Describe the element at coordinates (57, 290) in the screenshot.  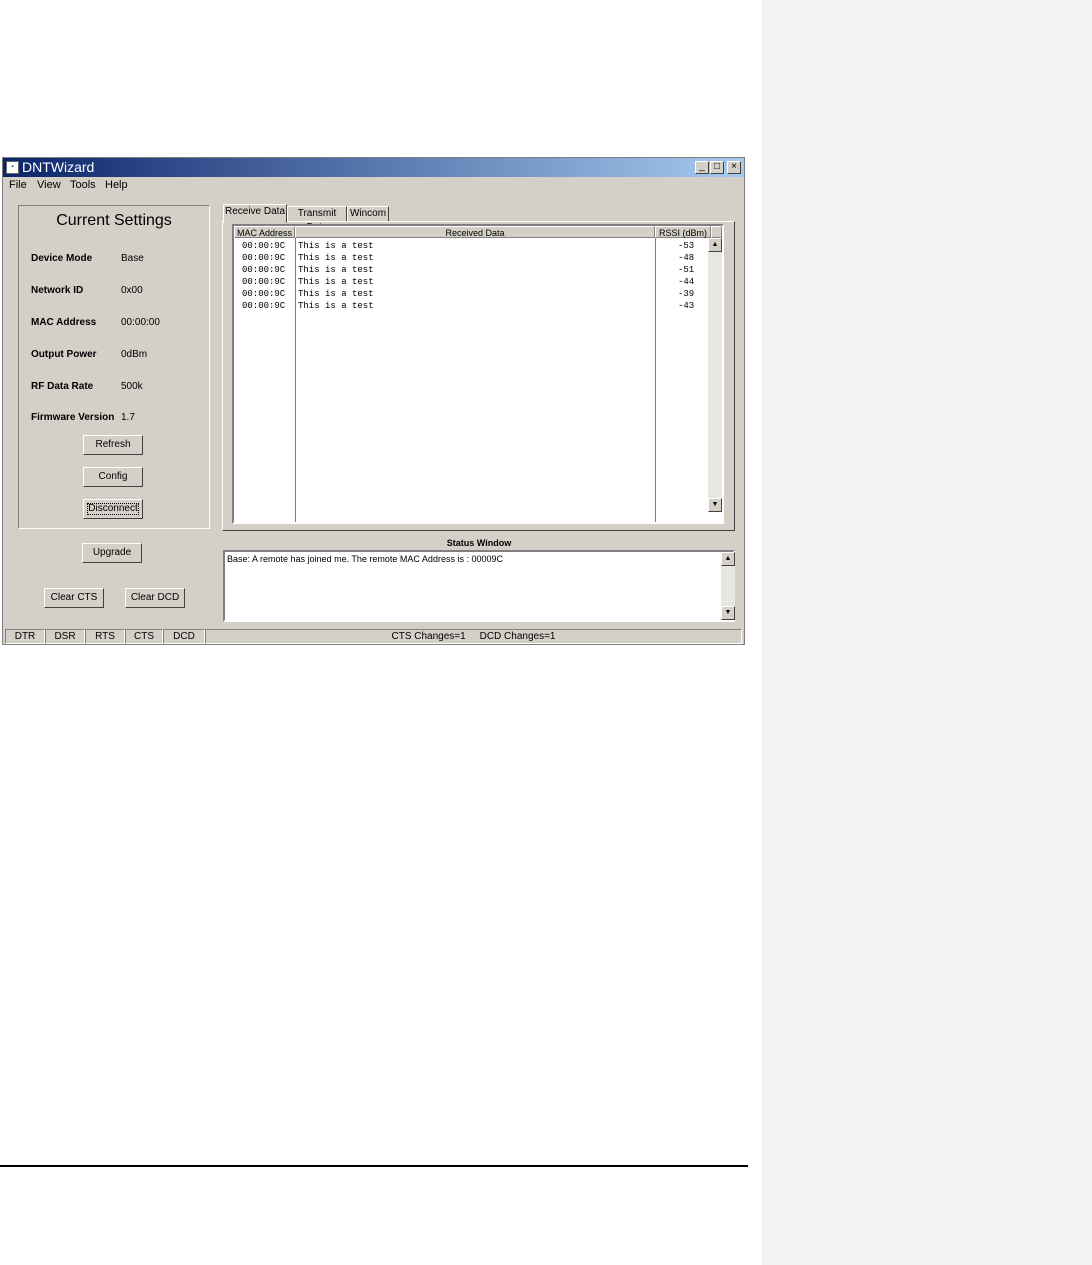
I see `network-id-label: Network ID` at that location.